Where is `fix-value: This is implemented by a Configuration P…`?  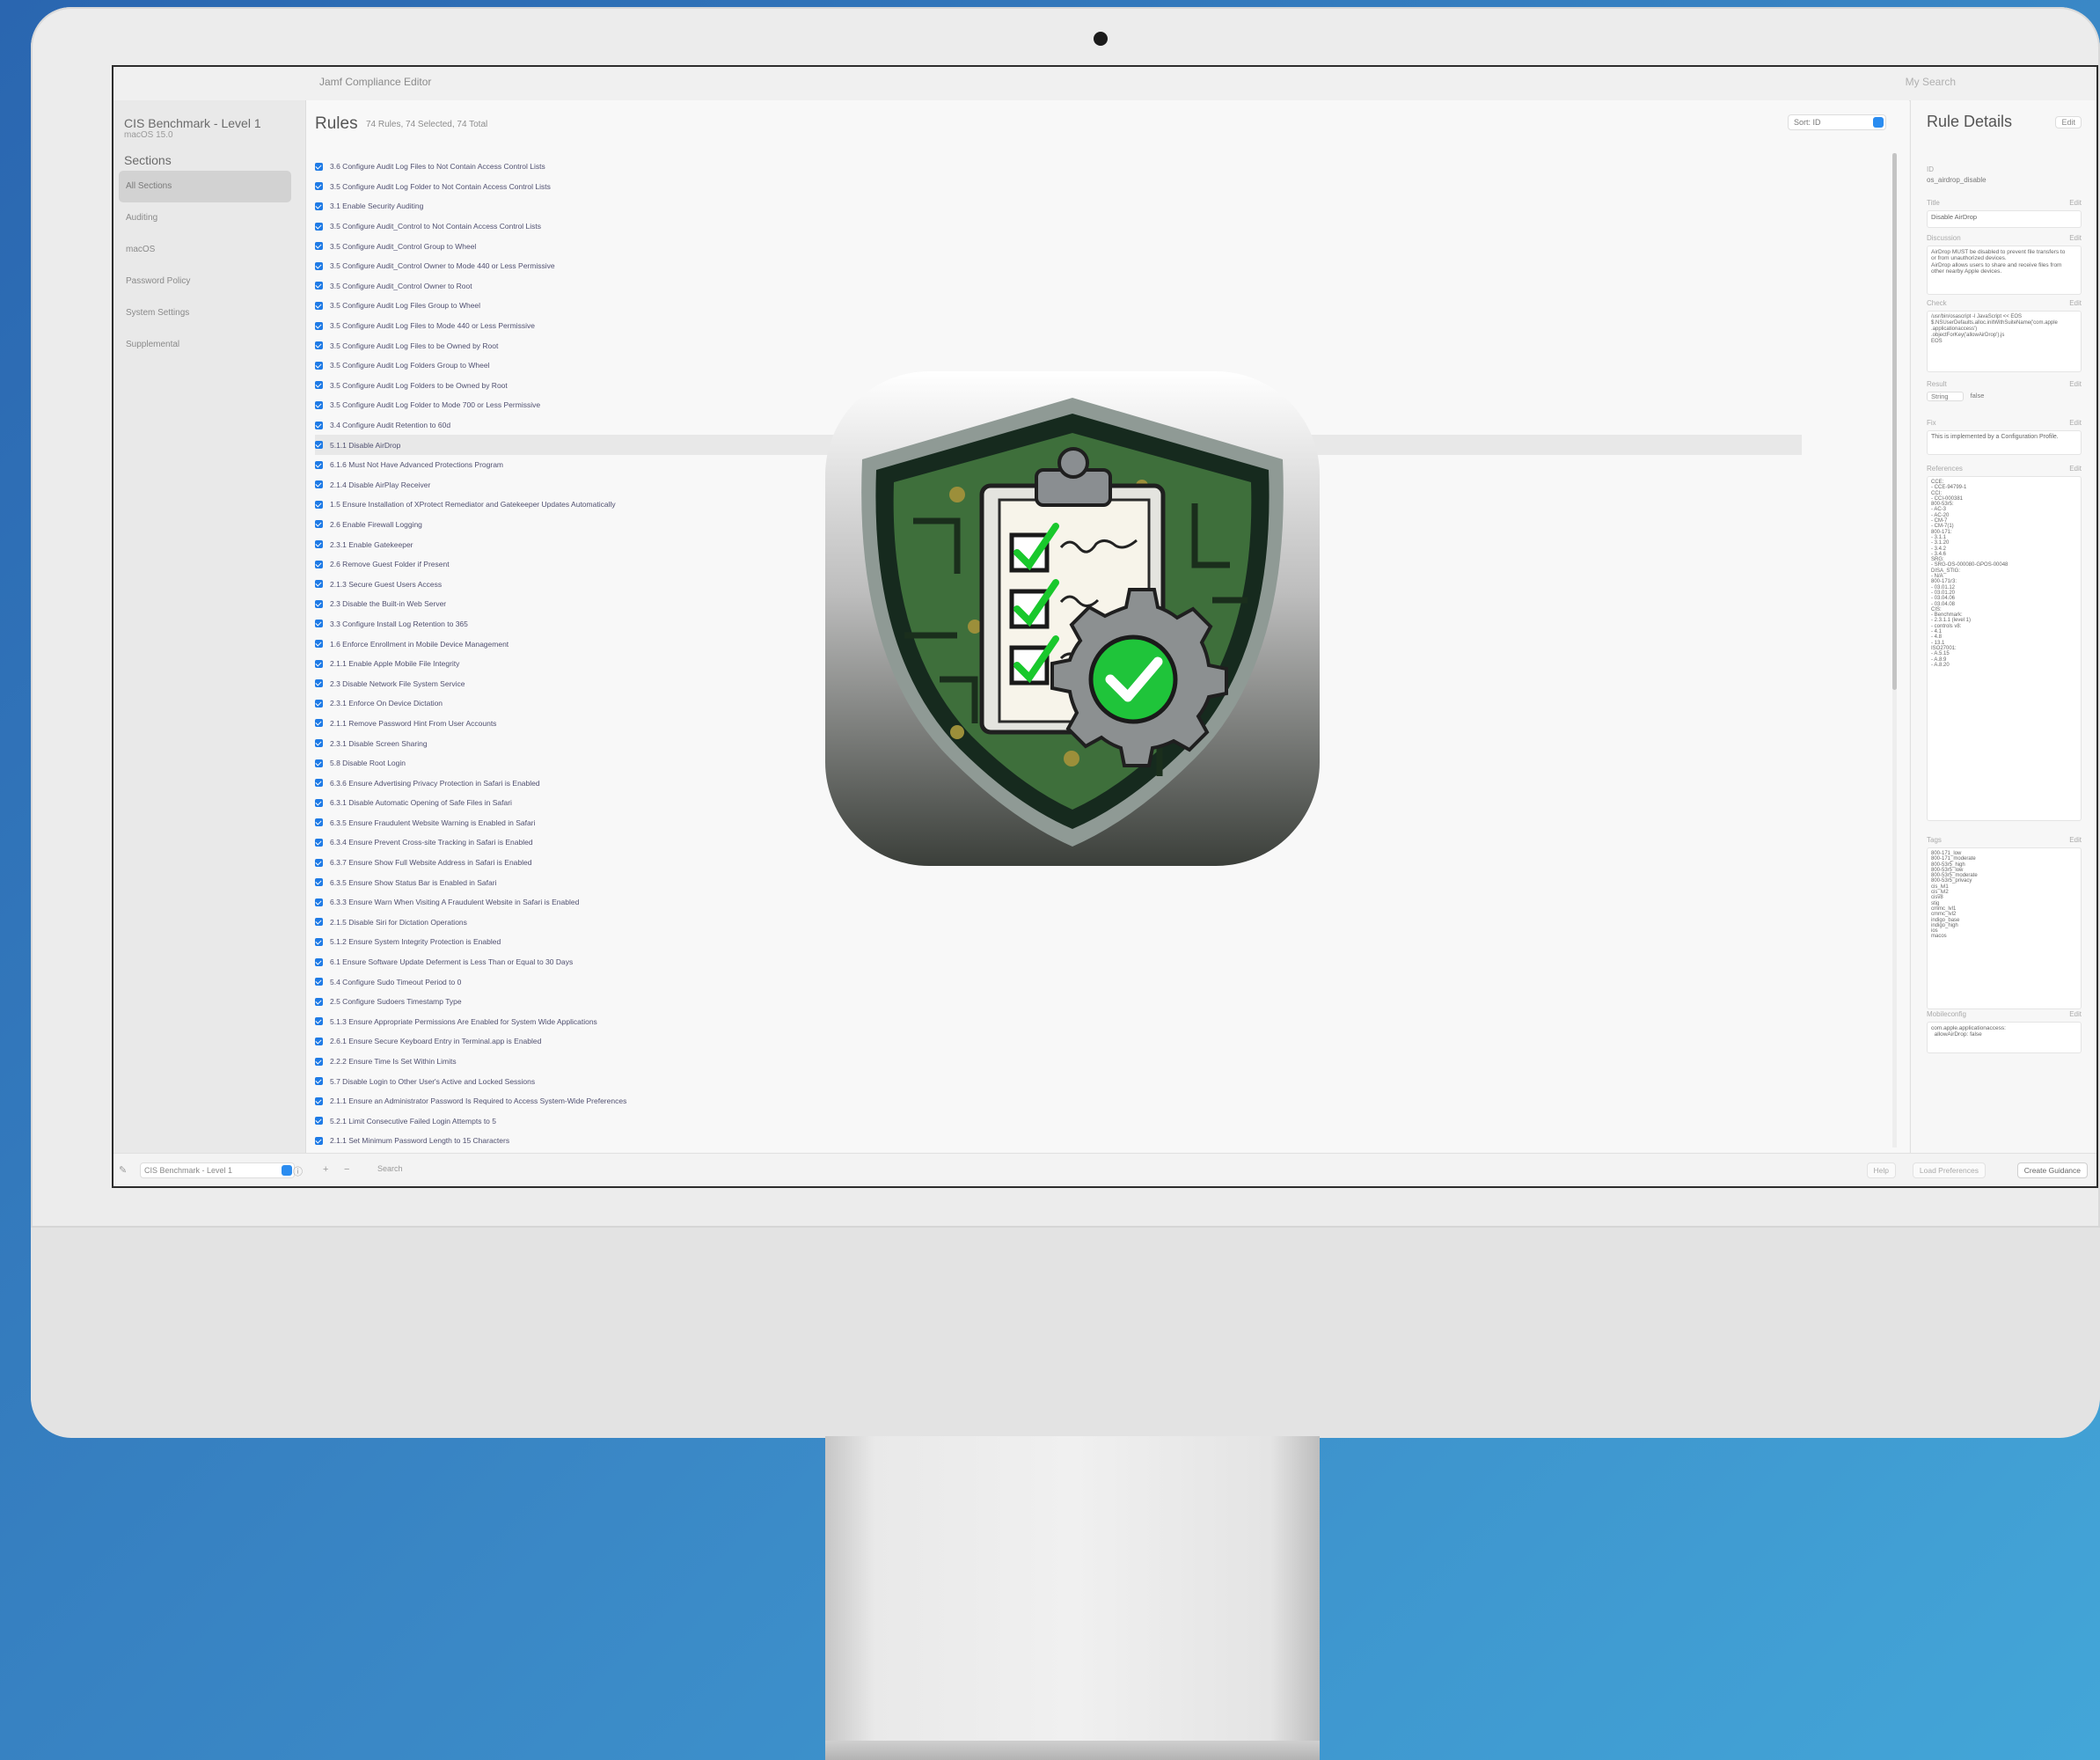 fix-value: This is implemented by a Configuration P… is located at coordinates (2004, 443).